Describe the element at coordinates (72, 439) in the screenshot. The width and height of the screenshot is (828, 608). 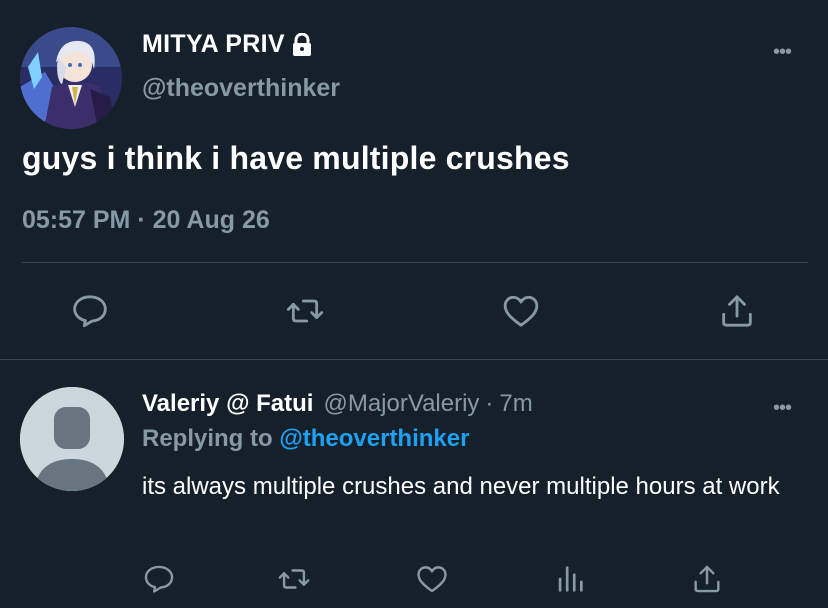
I see `reply-author-avatar` at that location.